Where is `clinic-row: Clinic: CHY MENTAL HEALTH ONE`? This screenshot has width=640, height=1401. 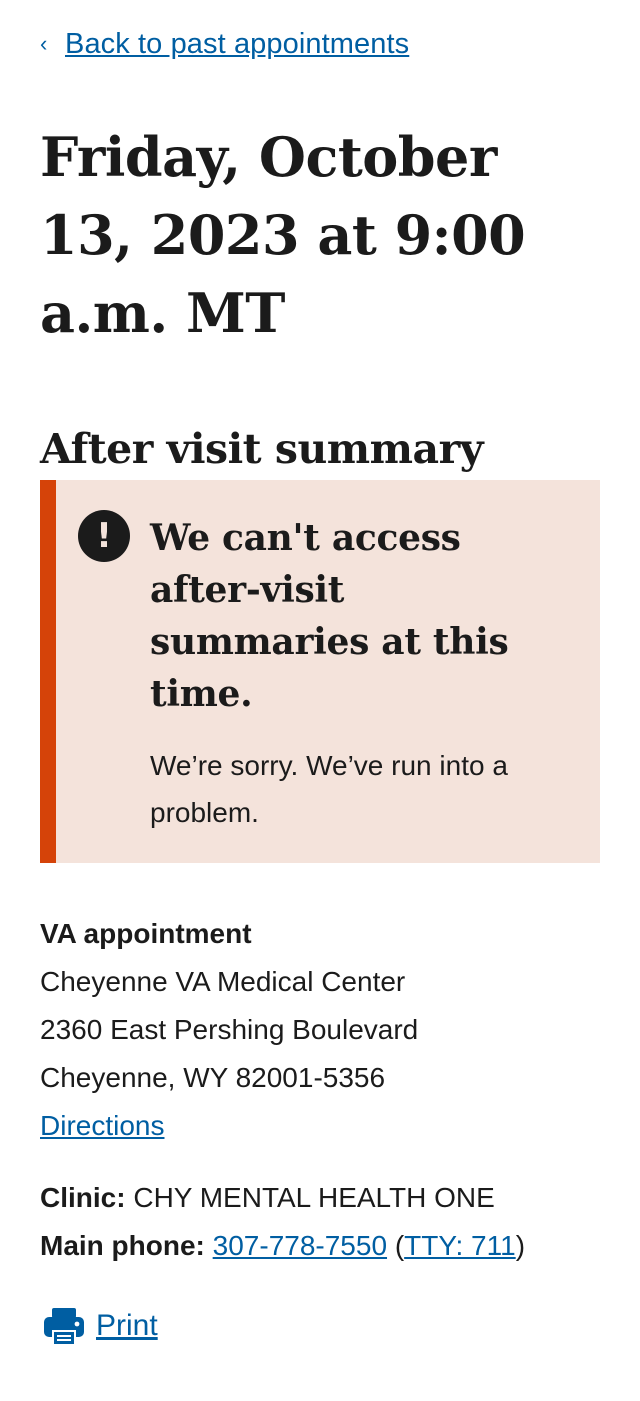 clinic-row: Clinic: CHY MENTAL HEALTH ONE is located at coordinates (320, 1198).